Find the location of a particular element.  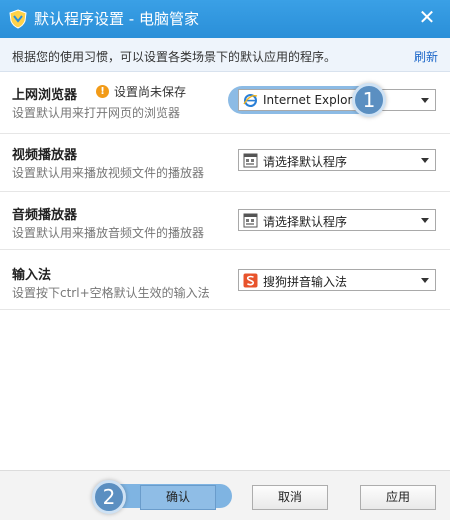

video-player-select-value: 请选择默认程序 is located at coordinates (305, 162).